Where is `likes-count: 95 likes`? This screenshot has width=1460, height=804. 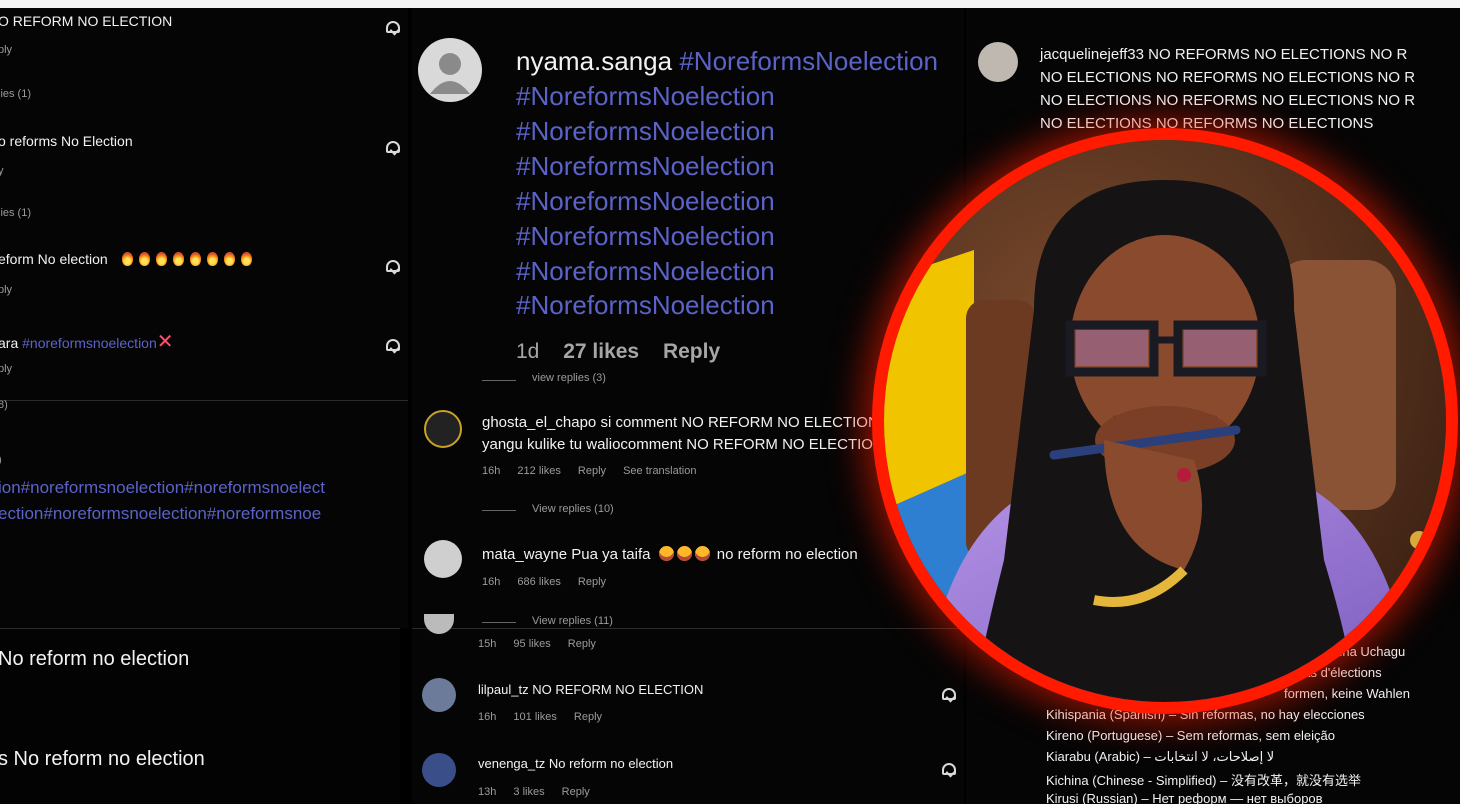 likes-count: 95 likes is located at coordinates (531, 644).